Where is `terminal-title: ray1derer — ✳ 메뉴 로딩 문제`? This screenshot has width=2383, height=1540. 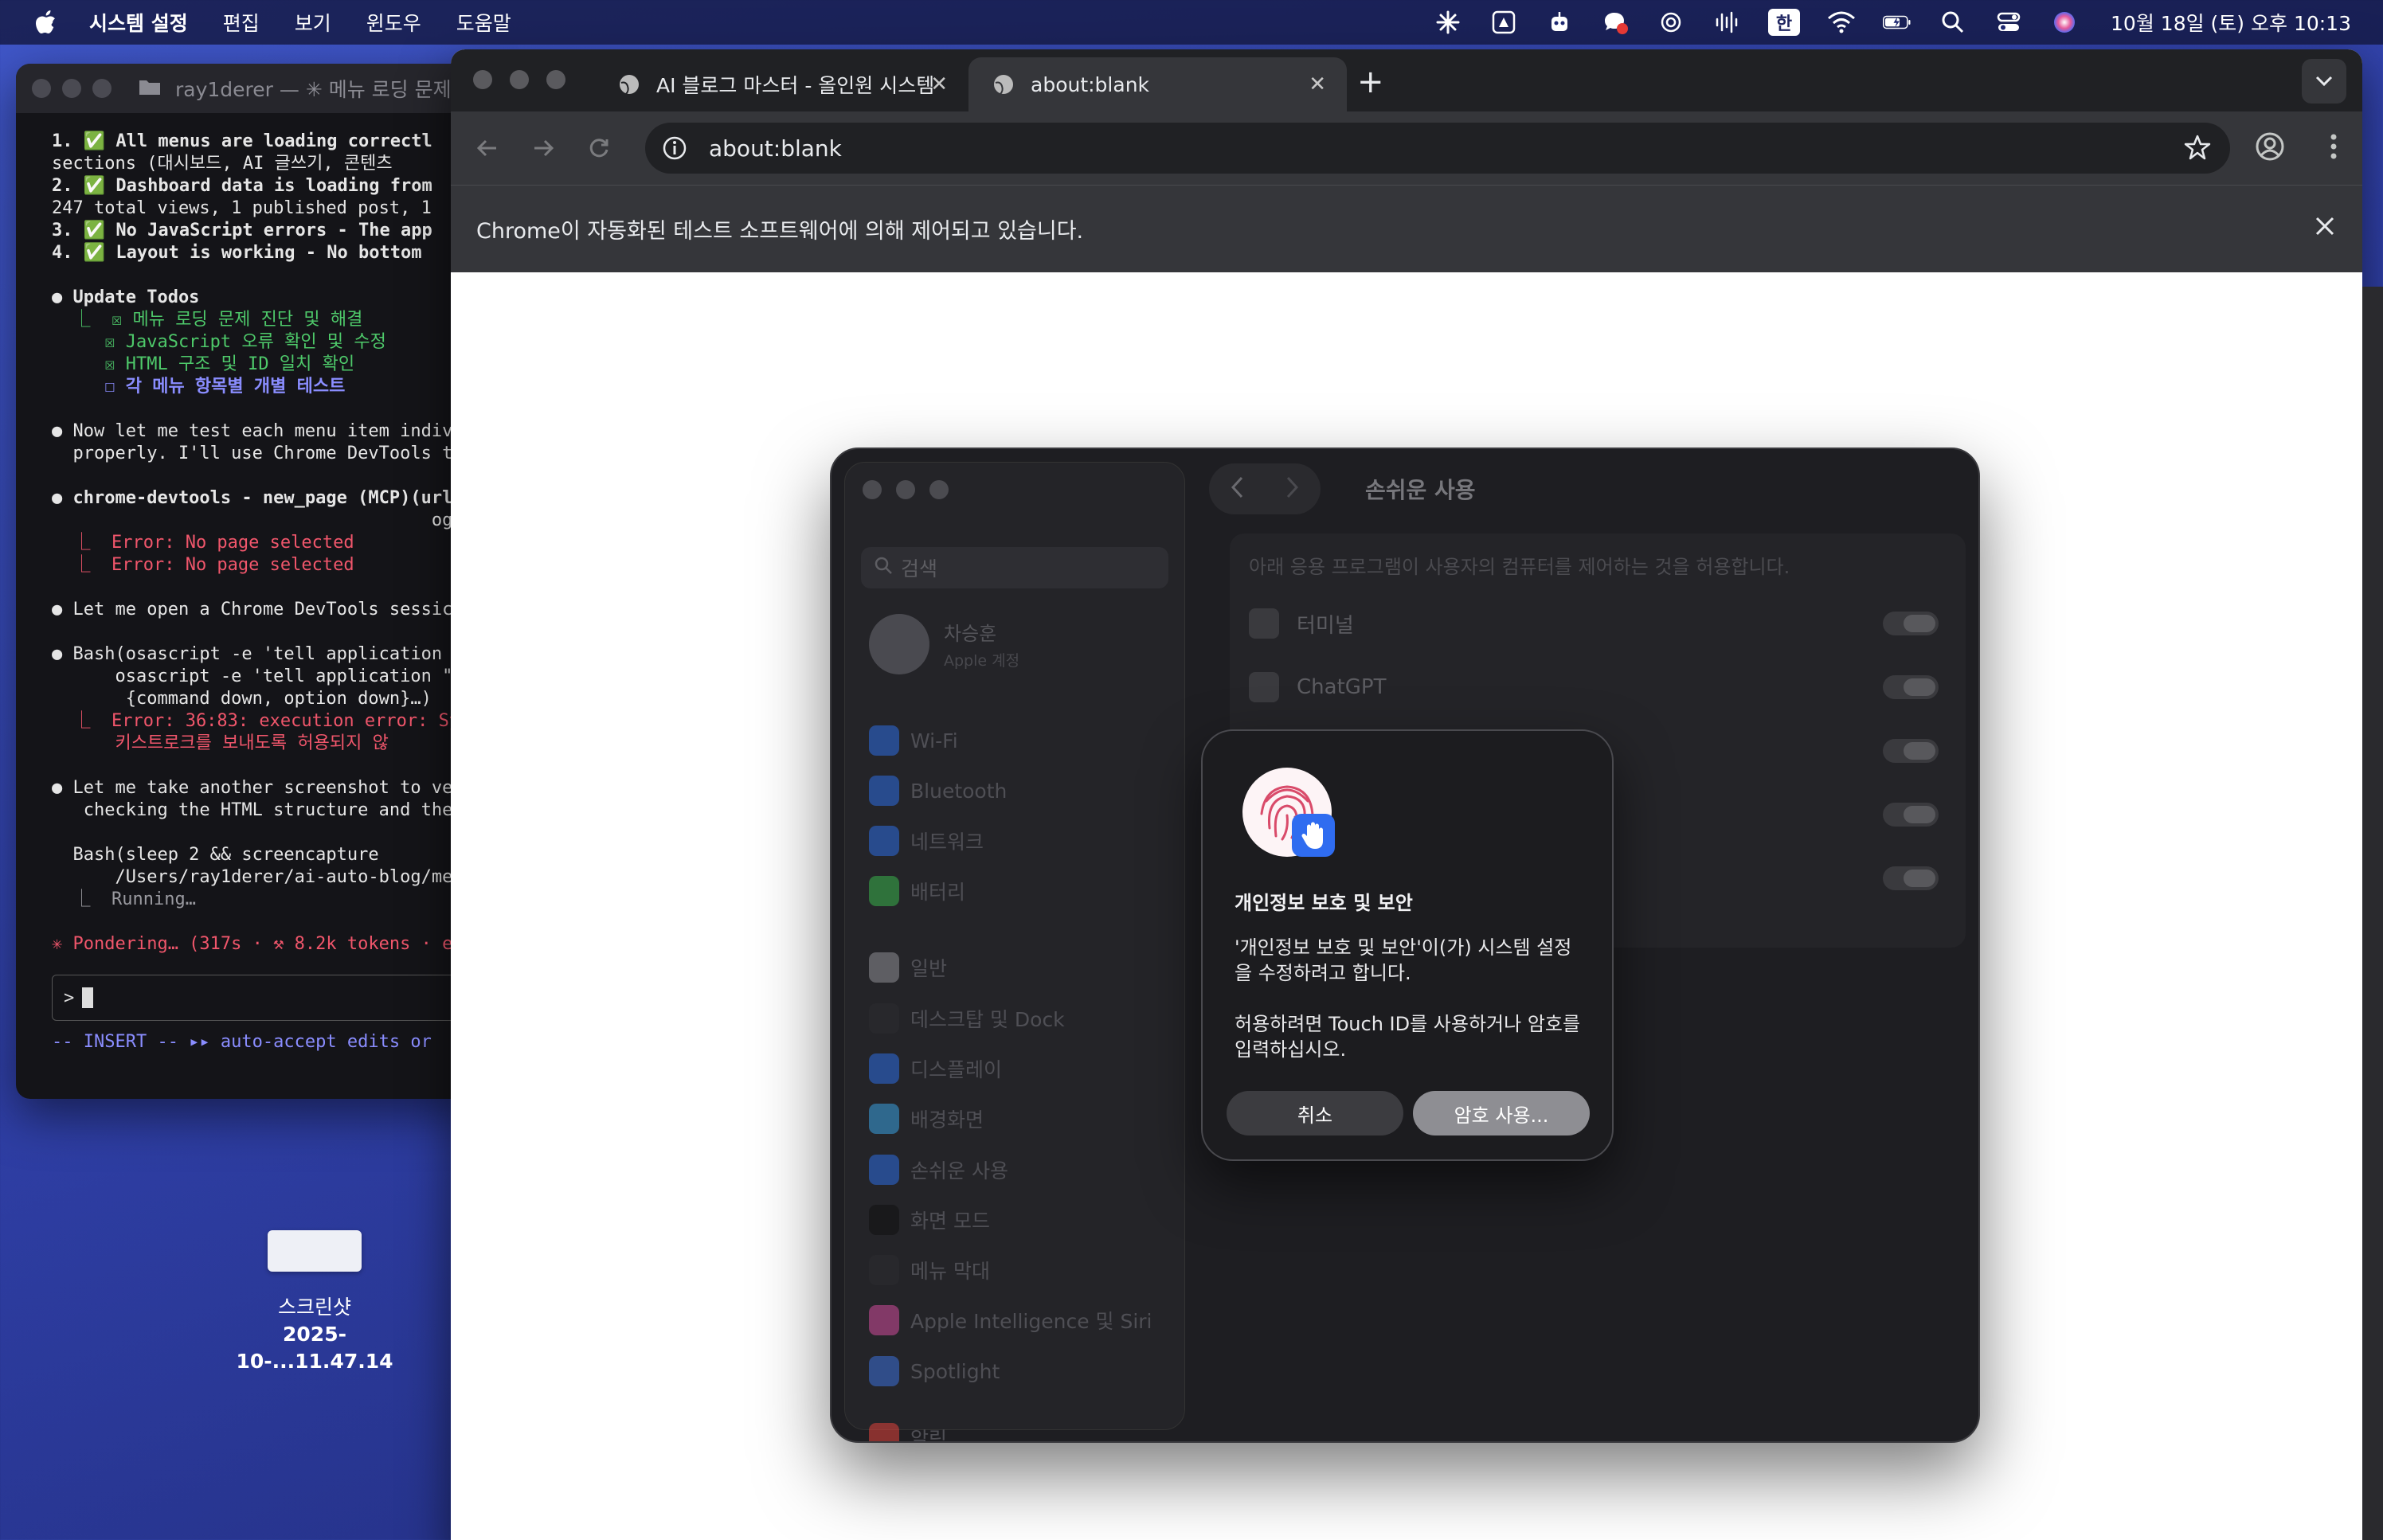 terminal-title: ray1derer — ✳ 메뉴 로딩 문제 is located at coordinates (313, 89).